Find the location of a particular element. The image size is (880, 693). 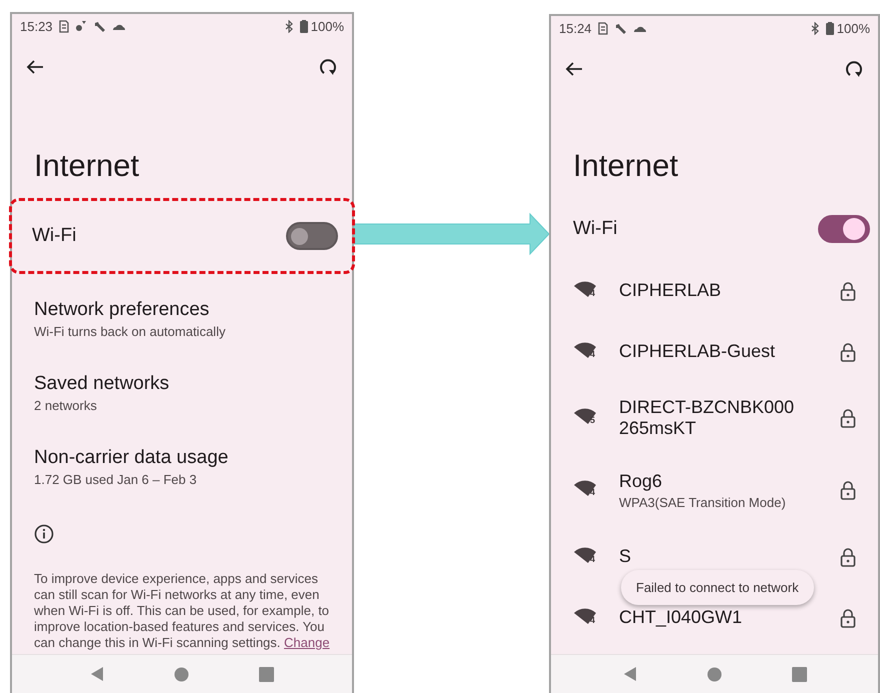

status-time: 15:23 is located at coordinates (36, 26).